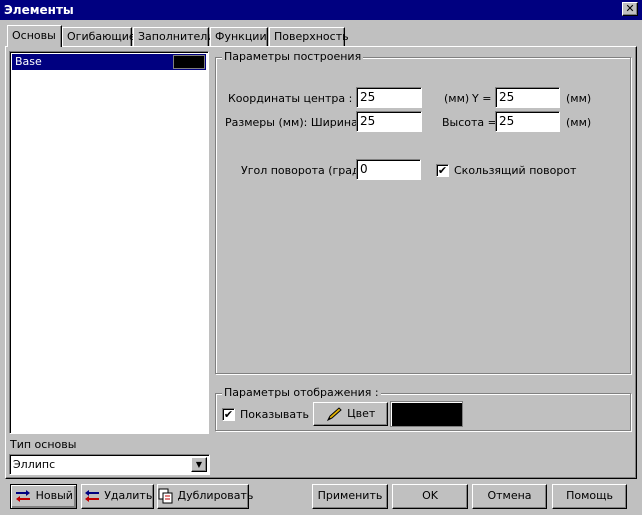  Describe the element at coordinates (293, 56) in the screenshot. I see `build-params-legend: Параметры построения` at that location.